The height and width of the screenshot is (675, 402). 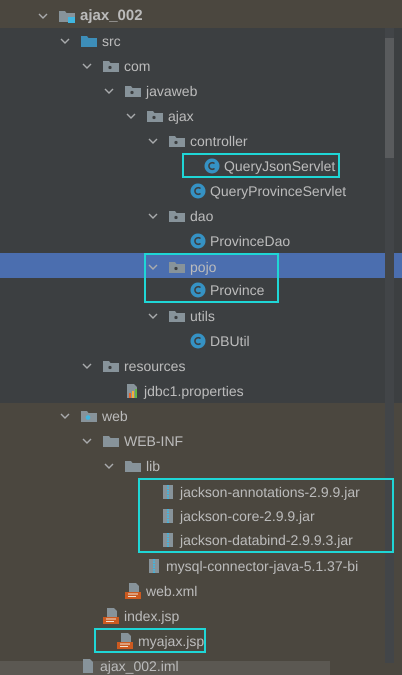 I want to click on tree-item: ajax, so click(x=160, y=115).